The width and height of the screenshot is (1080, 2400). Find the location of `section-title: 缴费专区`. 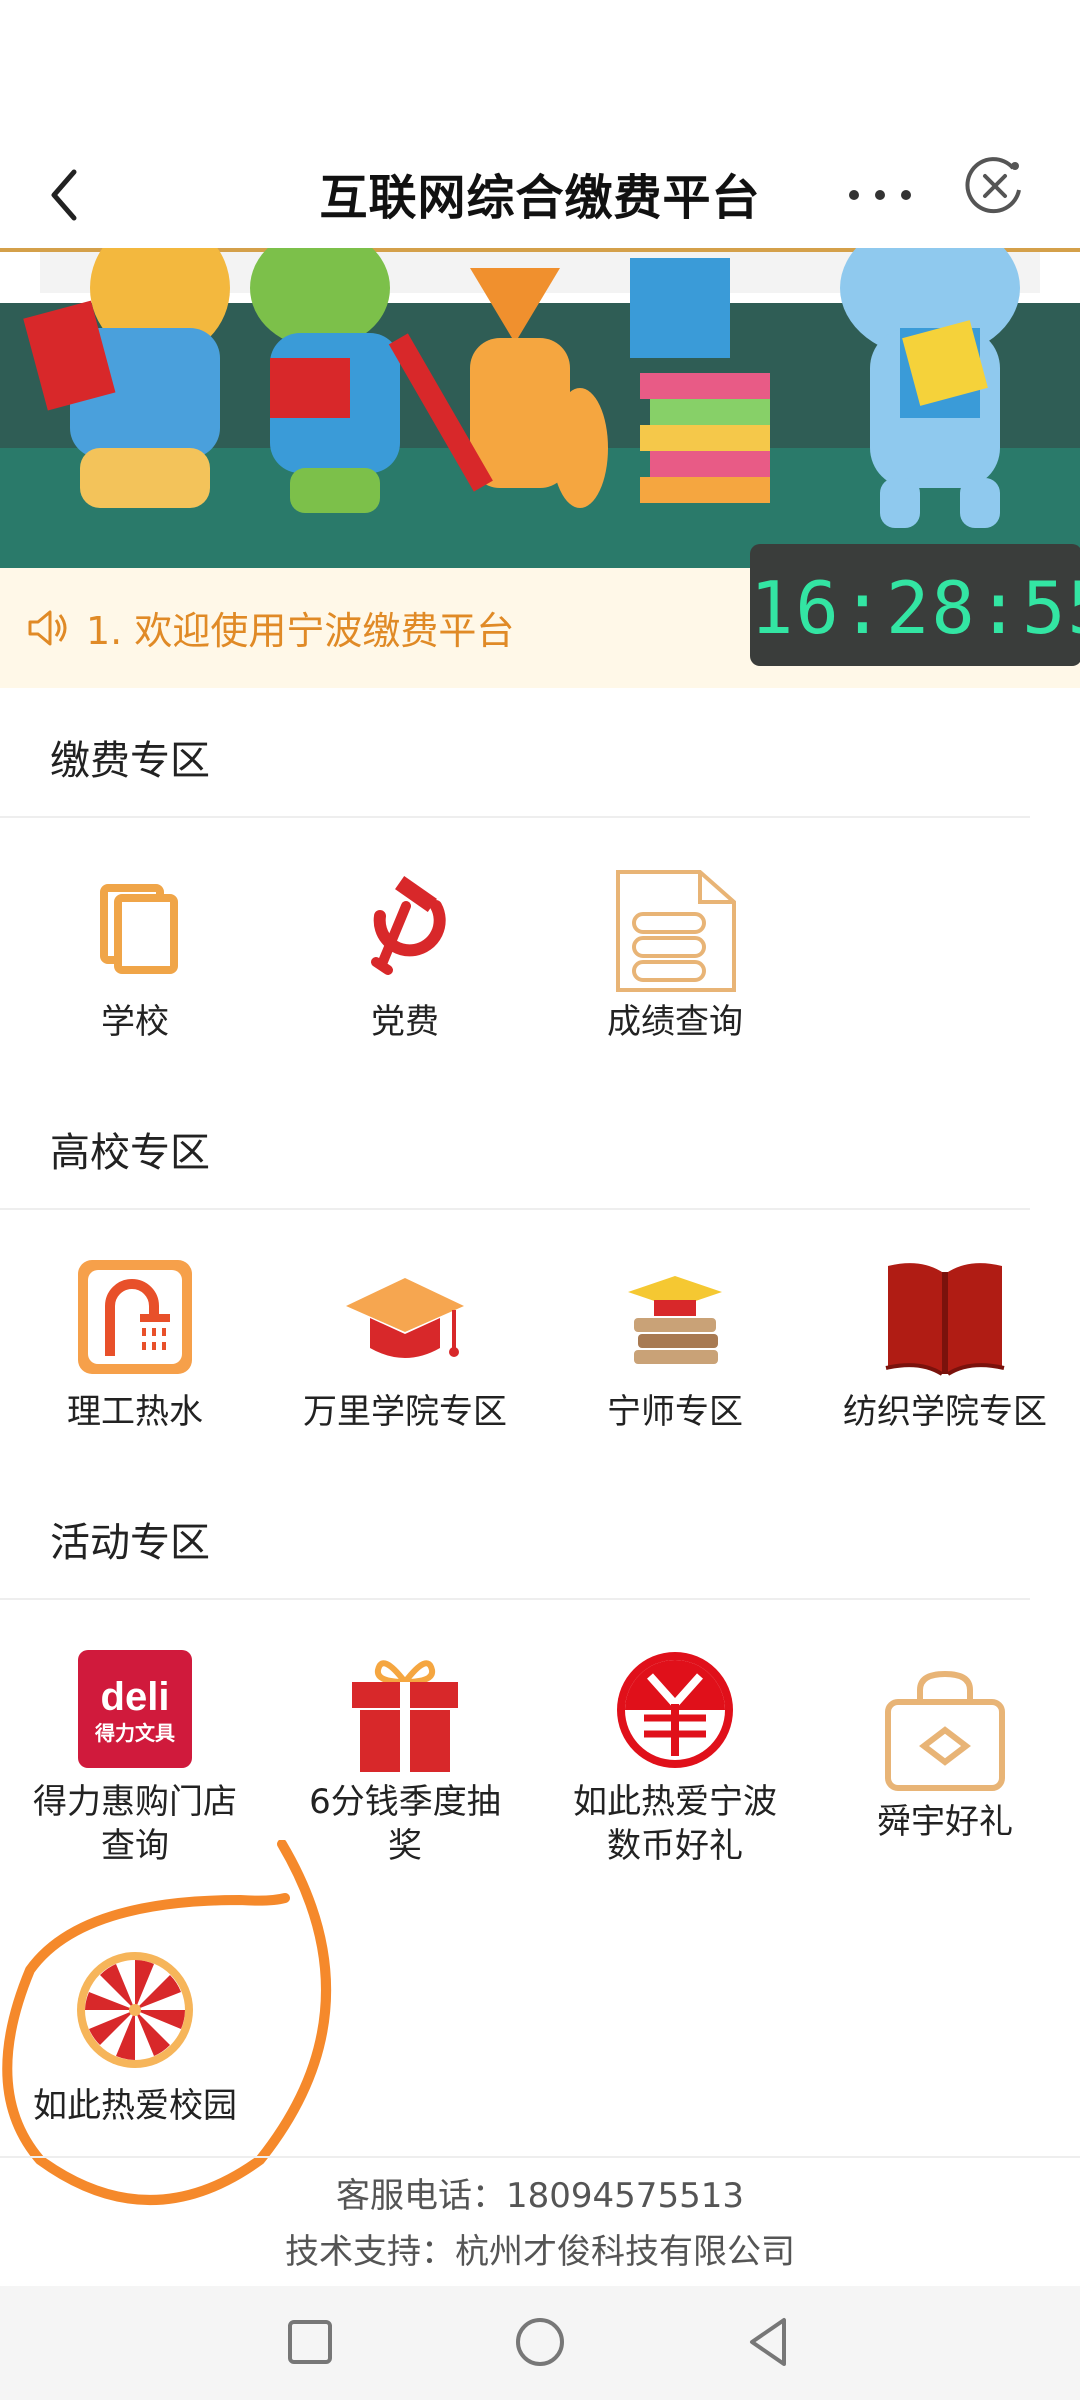

section-title: 缴费专区 is located at coordinates (130, 761).